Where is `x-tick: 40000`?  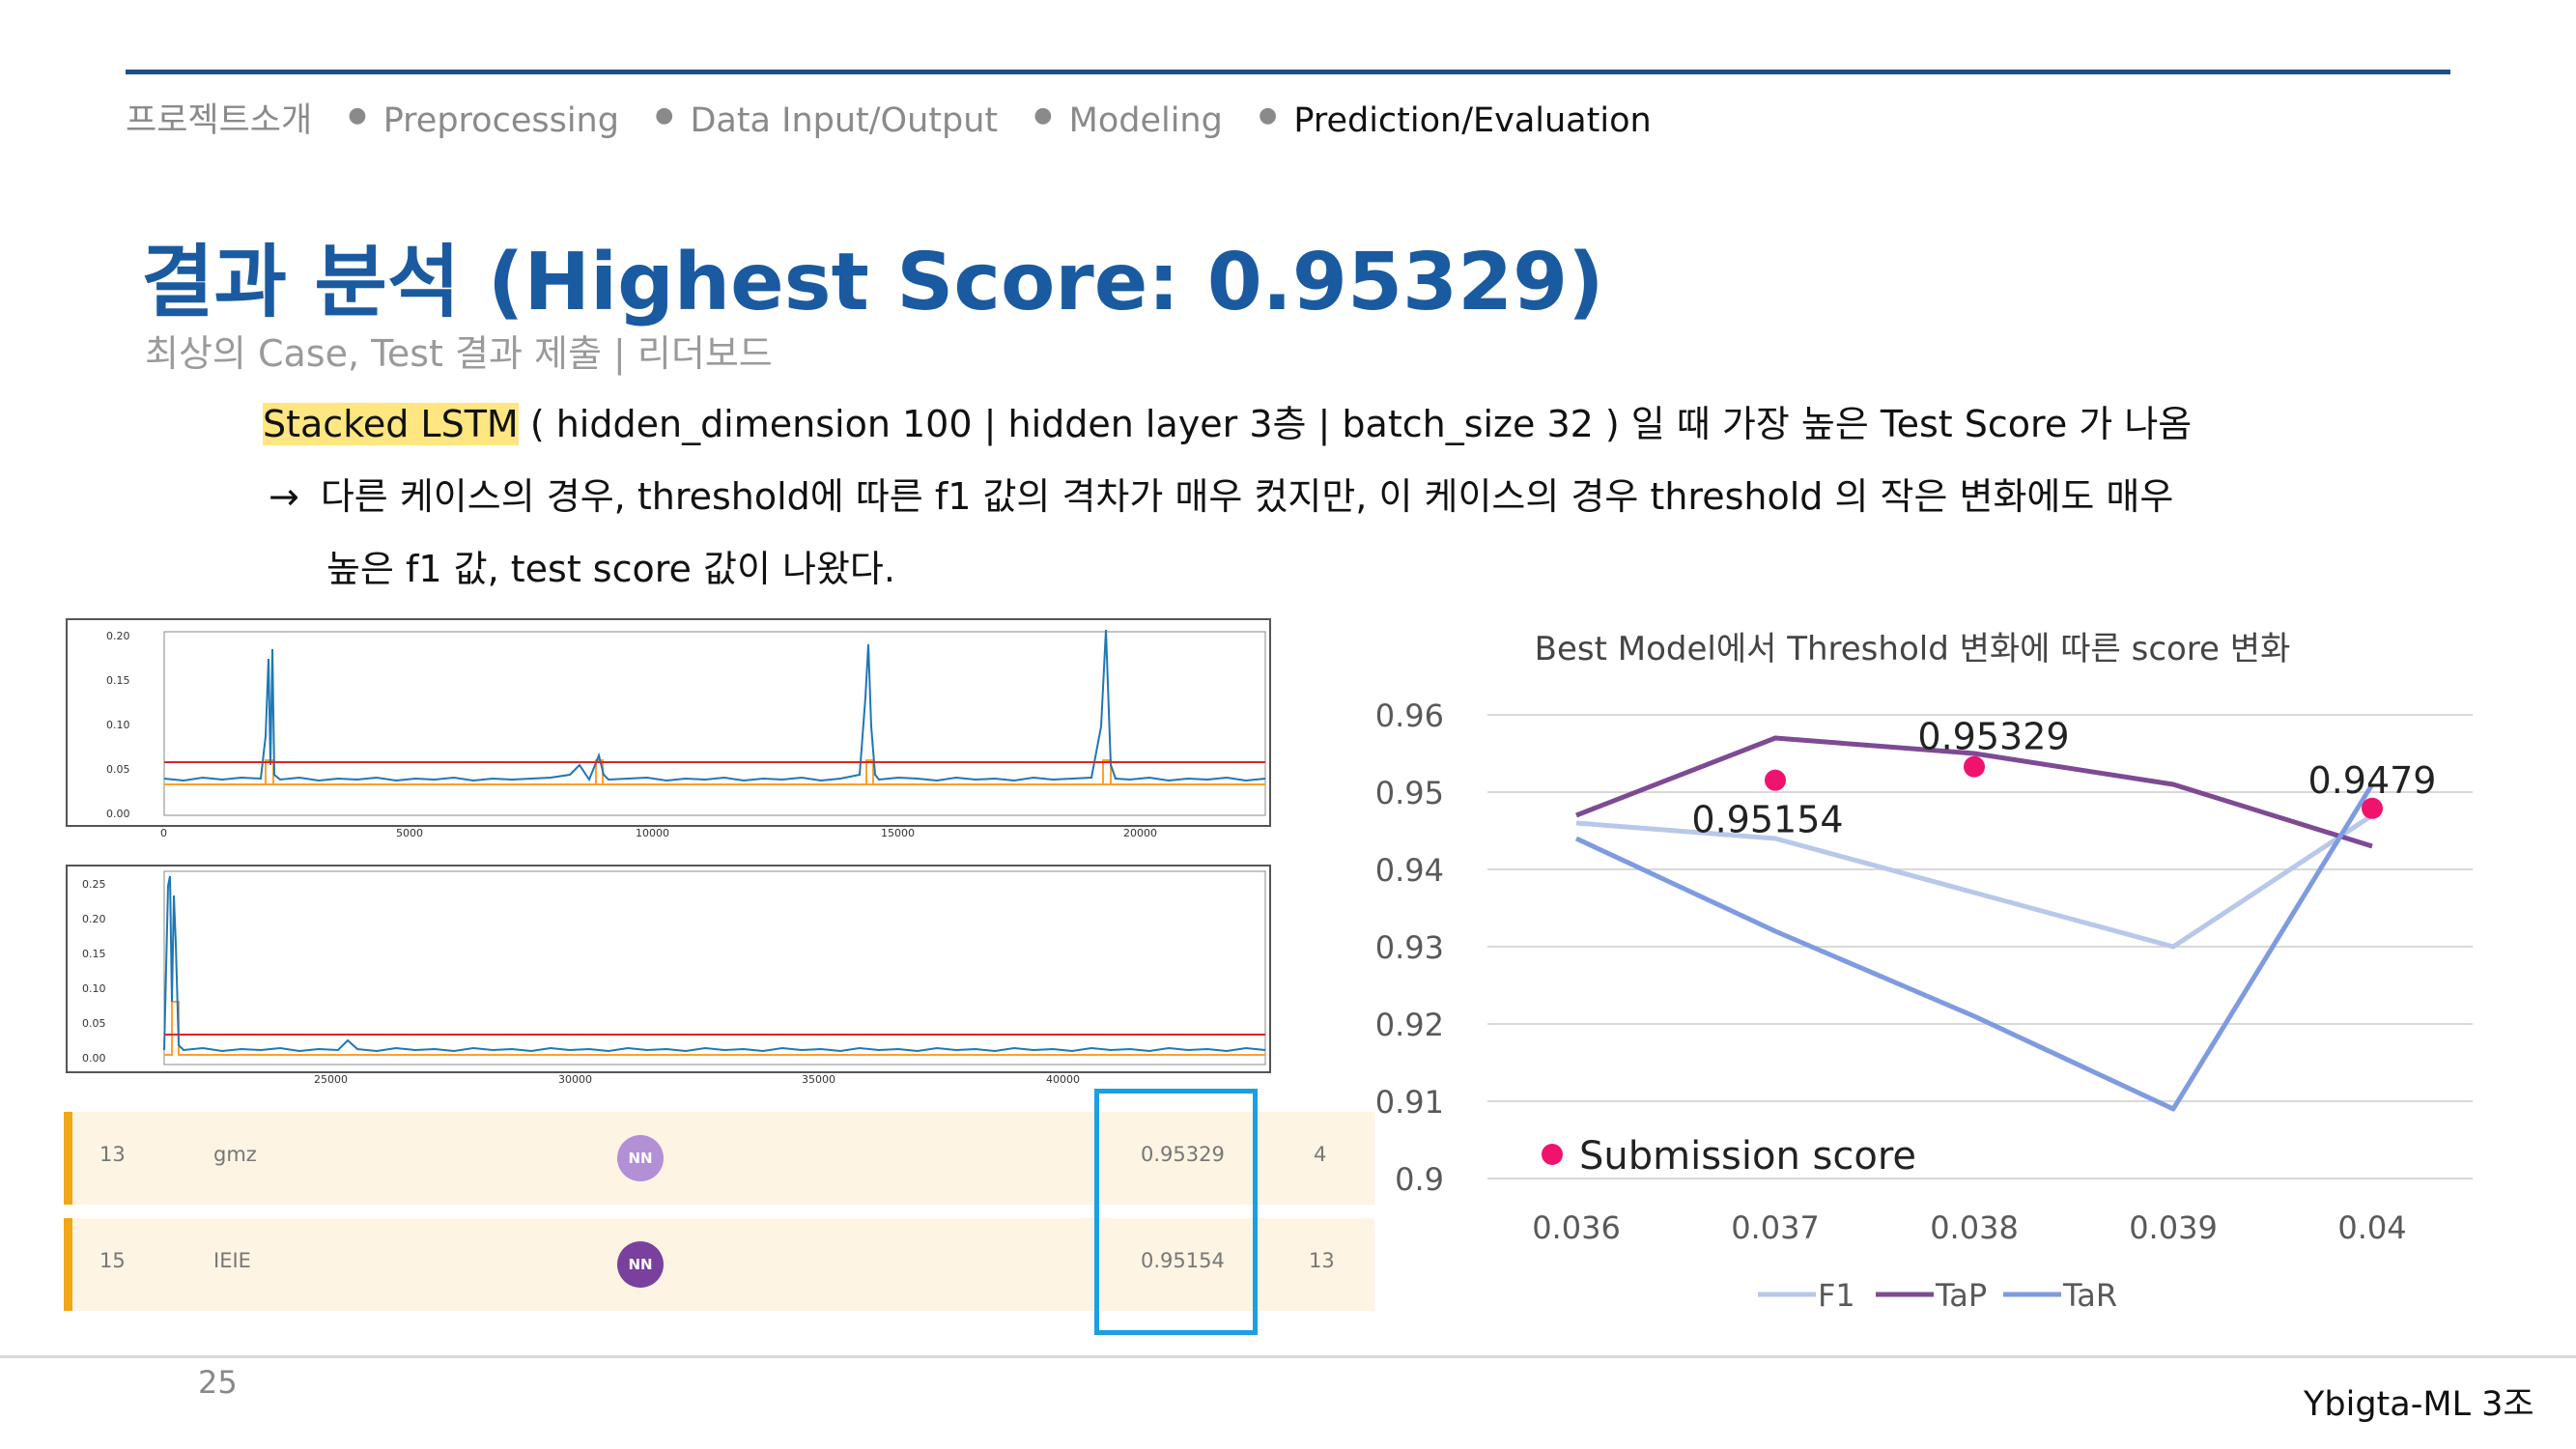 x-tick: 40000 is located at coordinates (1063, 1079).